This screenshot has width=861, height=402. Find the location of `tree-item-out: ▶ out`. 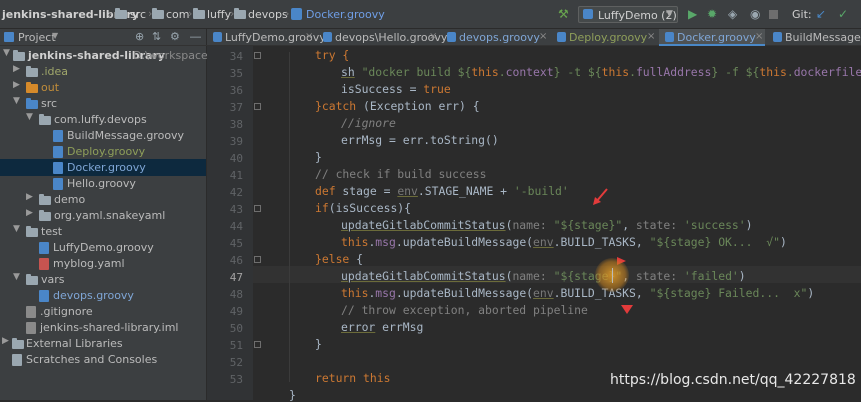

tree-item-out: ▶ out is located at coordinates (103, 88).